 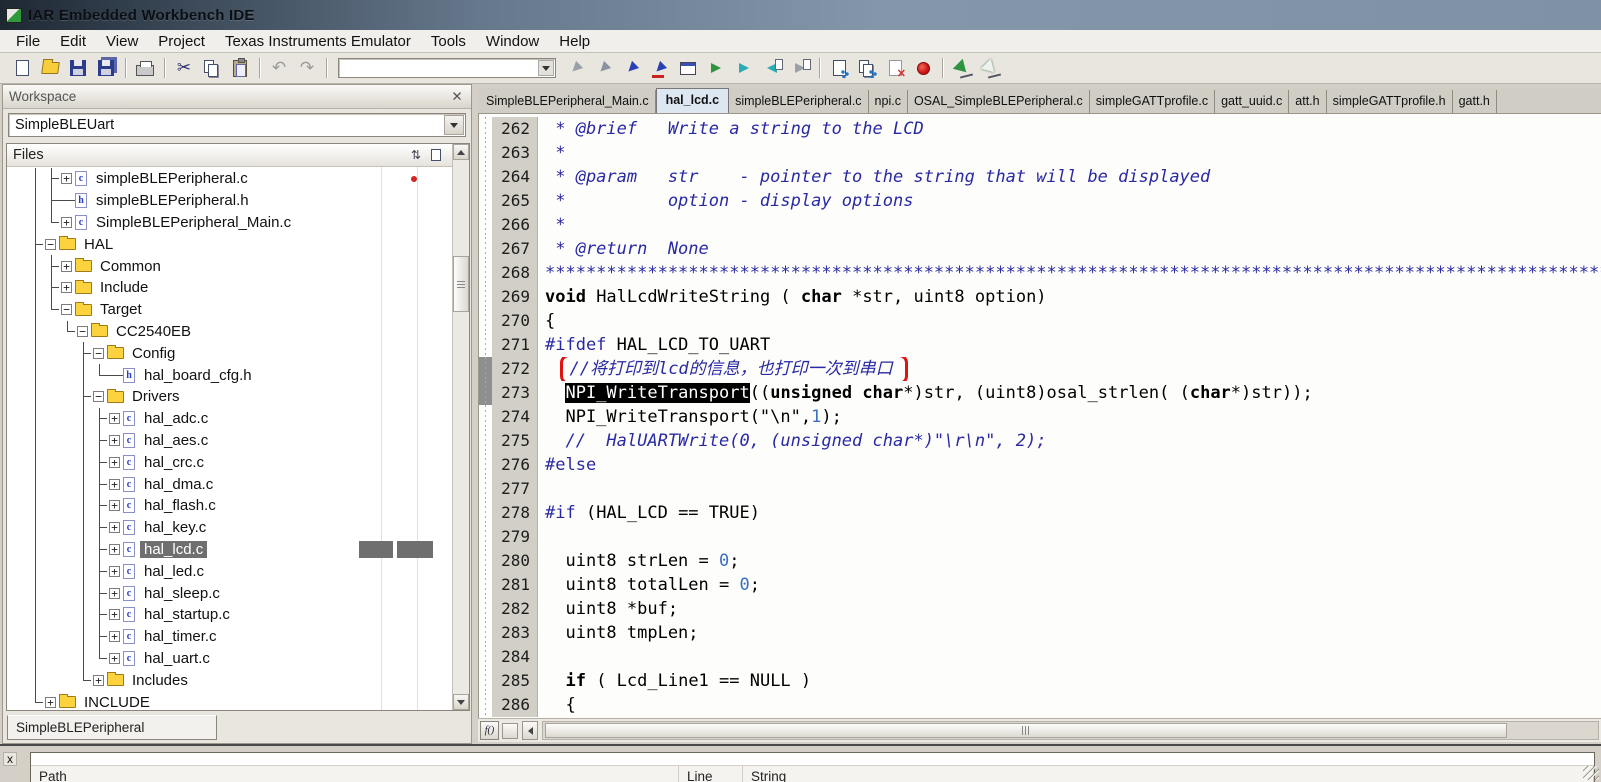 What do you see at coordinates (530, 730) in the screenshot?
I see `scroll-left-icon` at bounding box center [530, 730].